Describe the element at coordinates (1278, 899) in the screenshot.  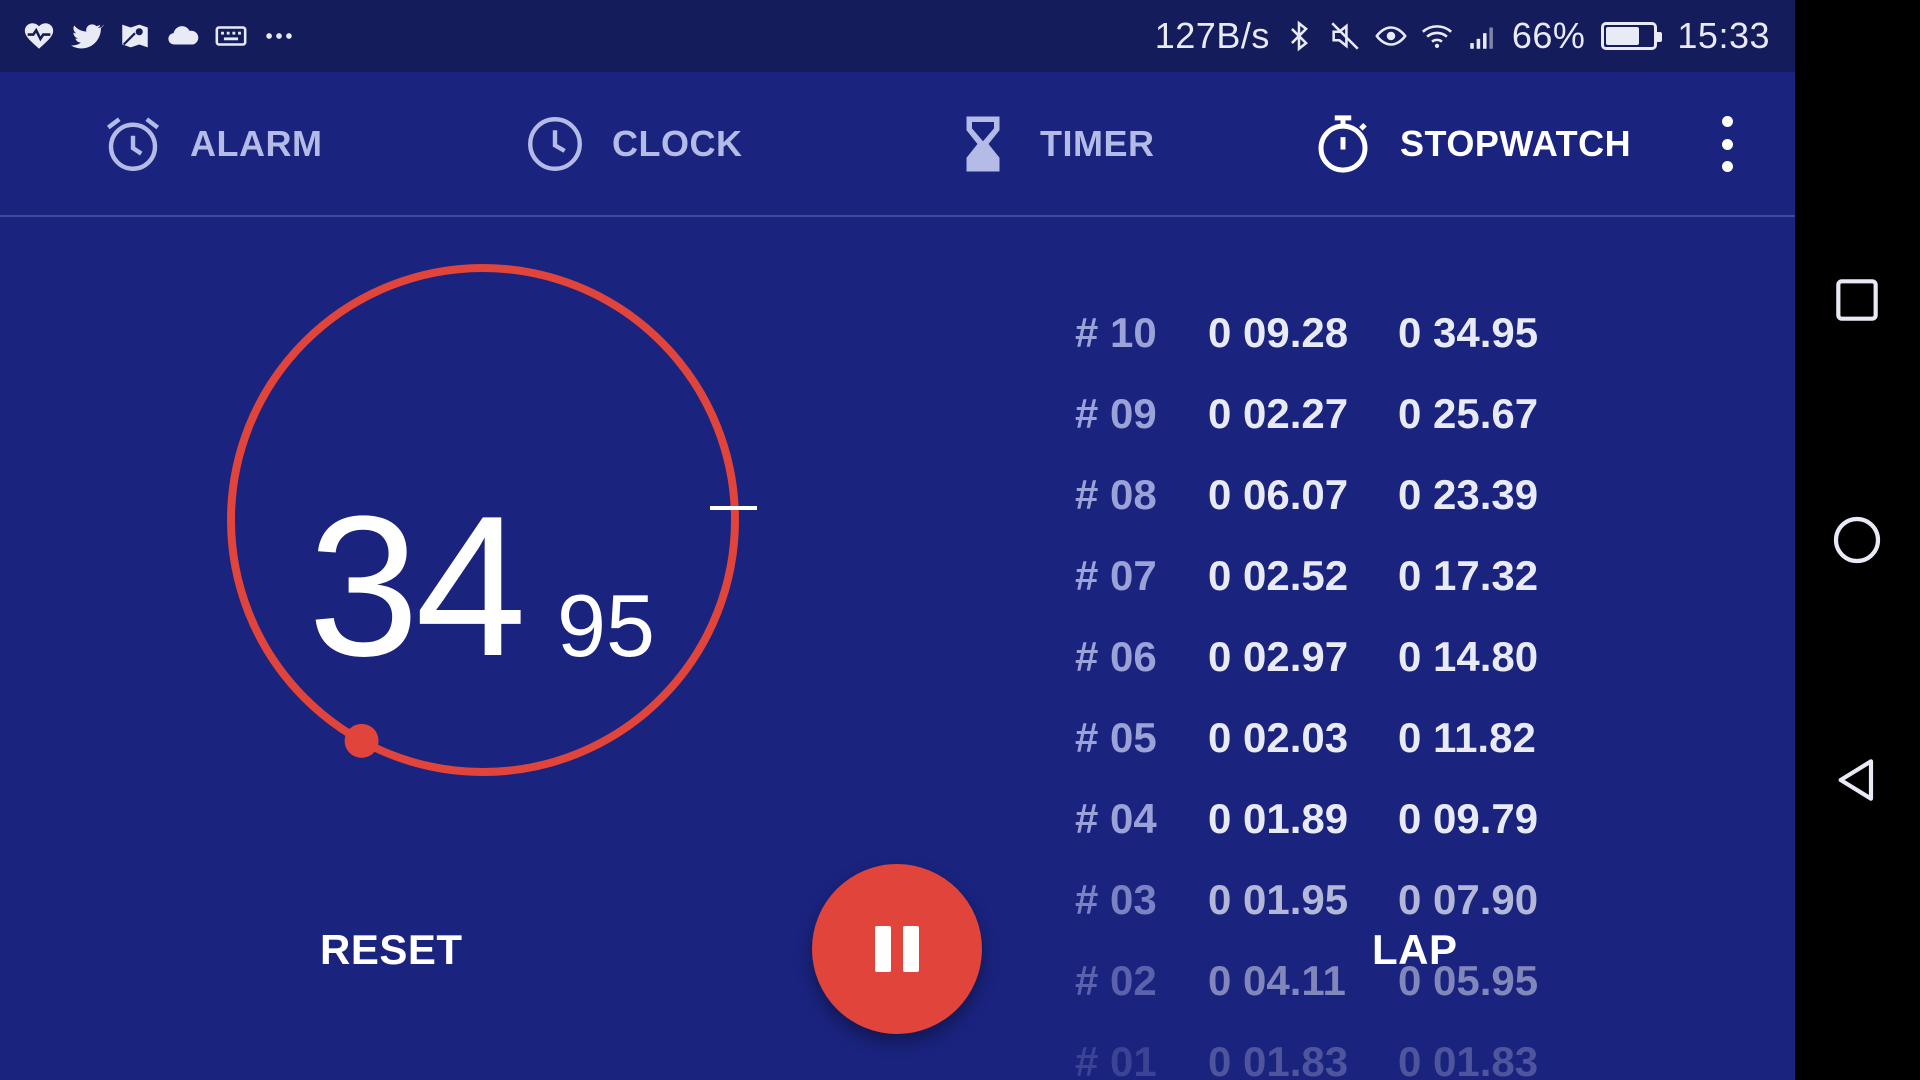
I see `lap-split-time: 0 01.95` at that location.